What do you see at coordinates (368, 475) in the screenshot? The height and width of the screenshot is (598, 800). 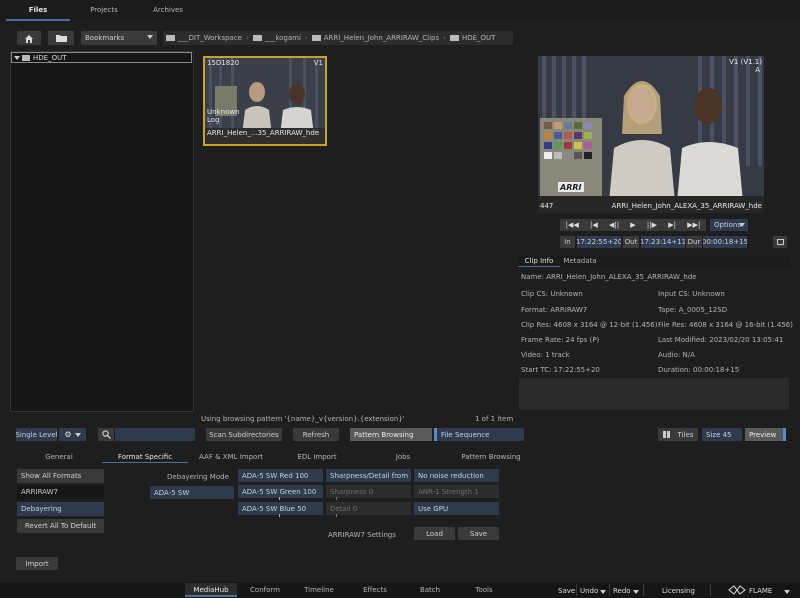 I see `sharpness-from-file-toggle: Sharpness/Detail from File` at bounding box center [368, 475].